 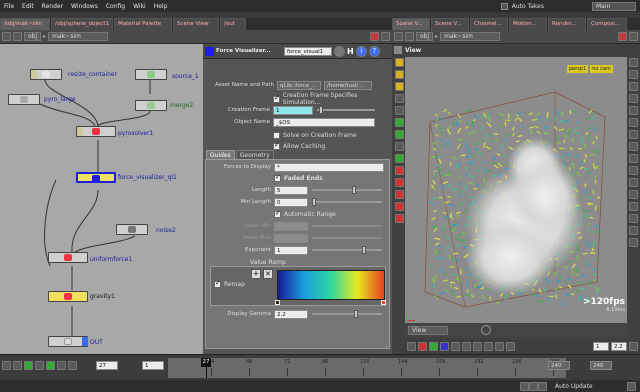 I want to click on node-pyro-large, so click(x=24, y=99).